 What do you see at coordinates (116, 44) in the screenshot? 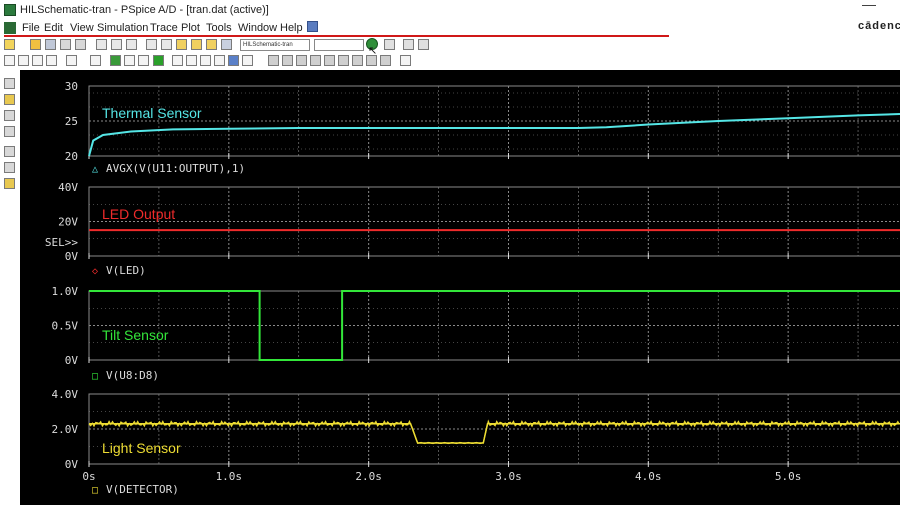
I see `copy-icon` at bounding box center [116, 44].